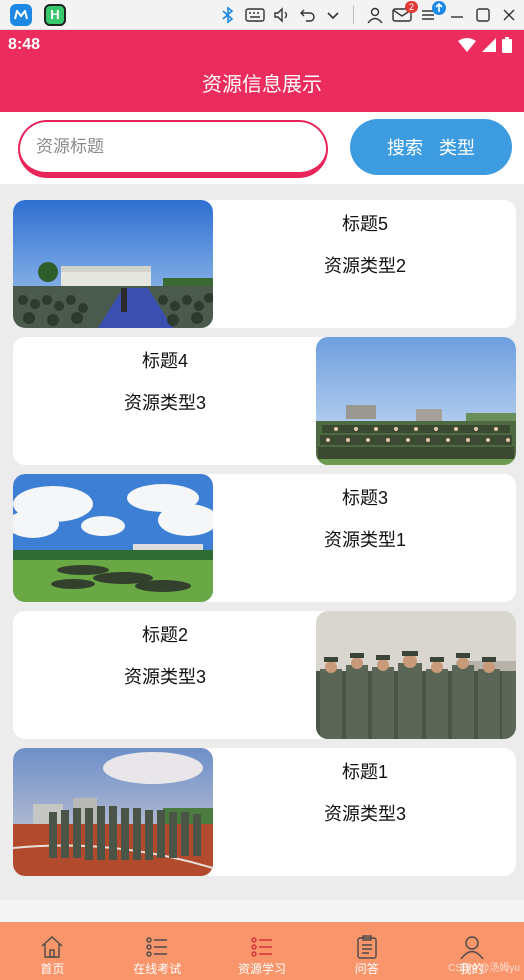 The width and height of the screenshot is (524, 980). Describe the element at coordinates (375, 15) in the screenshot. I see `account-icon` at that location.